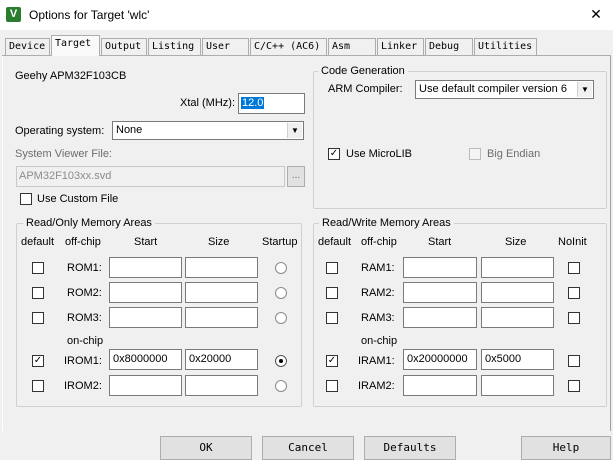 The width and height of the screenshot is (613, 460). Describe the element at coordinates (440, 242) in the screenshot. I see `ram-start-header: Start` at that location.